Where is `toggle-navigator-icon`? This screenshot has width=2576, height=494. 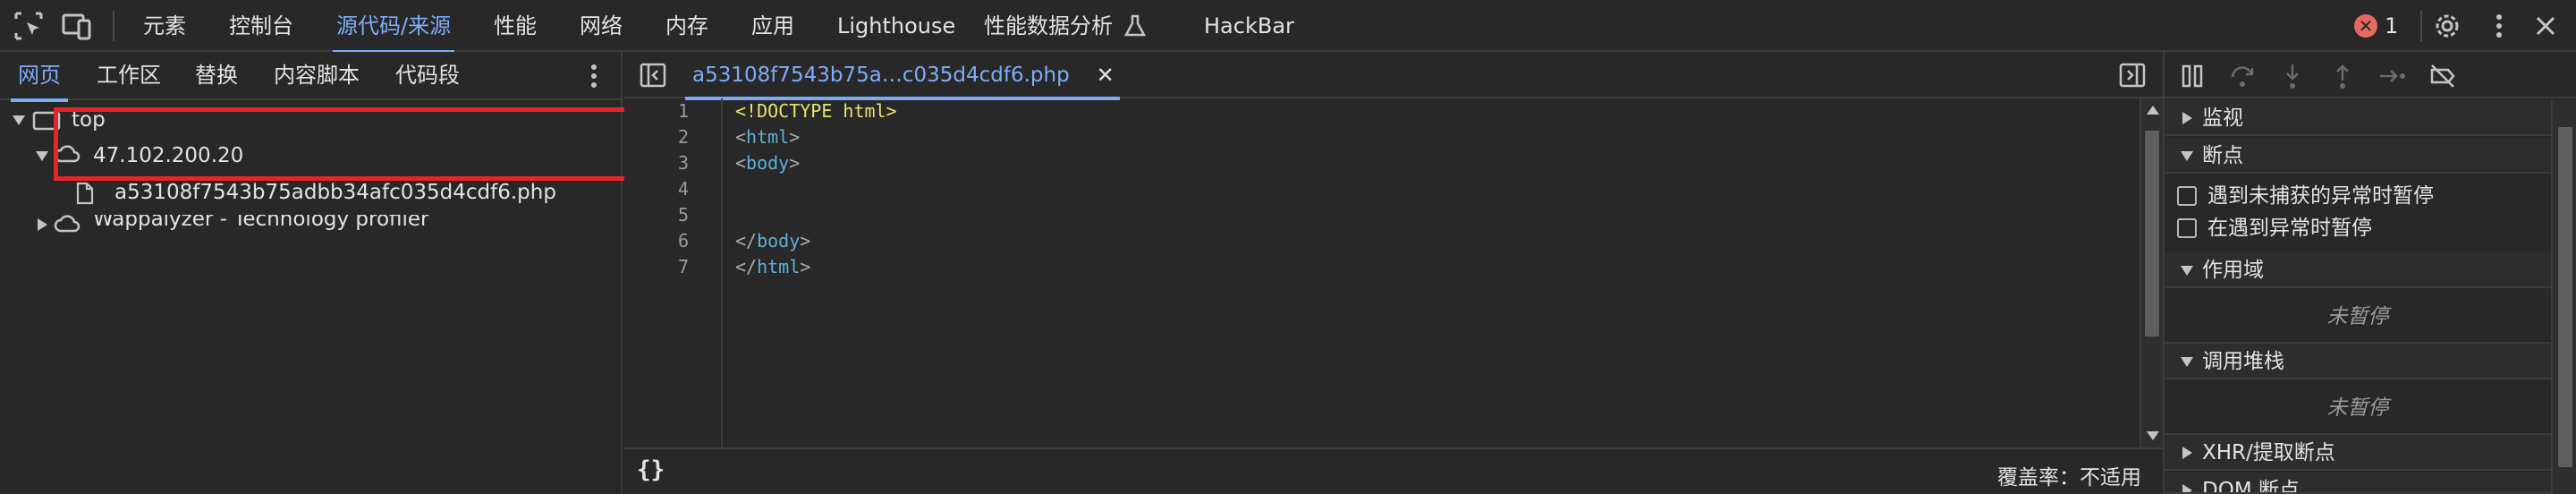 toggle-navigator-icon is located at coordinates (653, 75).